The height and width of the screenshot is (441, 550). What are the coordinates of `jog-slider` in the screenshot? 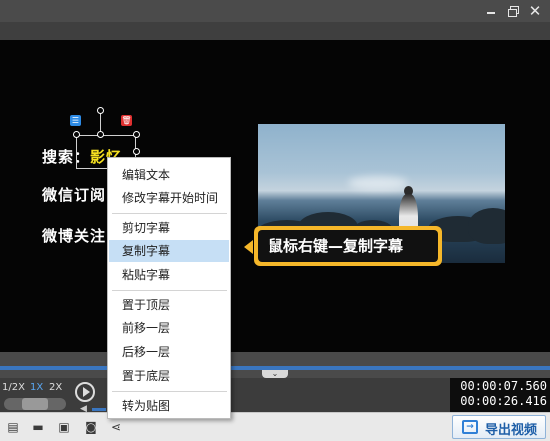 It's located at (35, 404).